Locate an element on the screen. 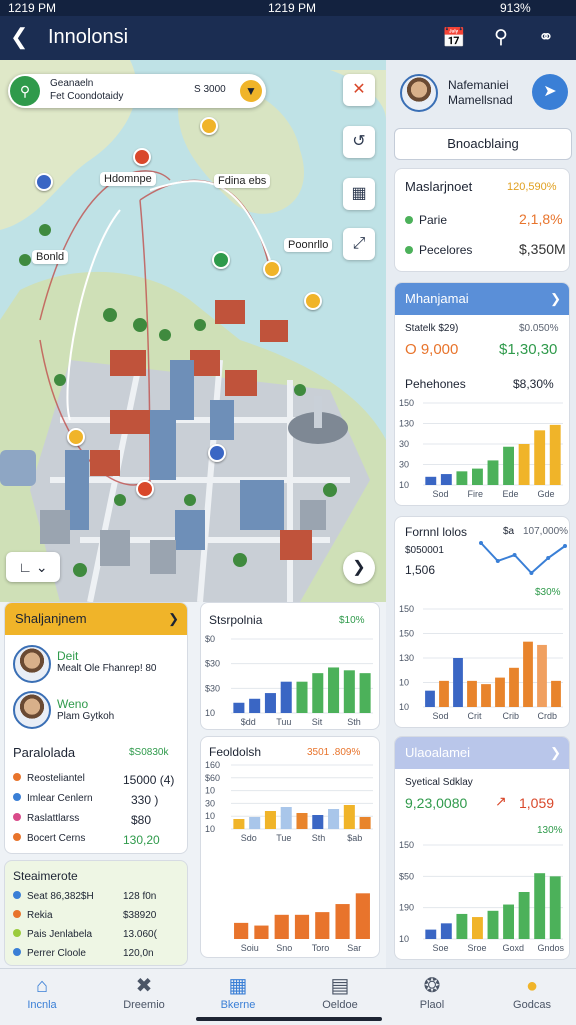 The width and height of the screenshot is (576, 1025). filter-icon: ▼ is located at coordinates (251, 91).